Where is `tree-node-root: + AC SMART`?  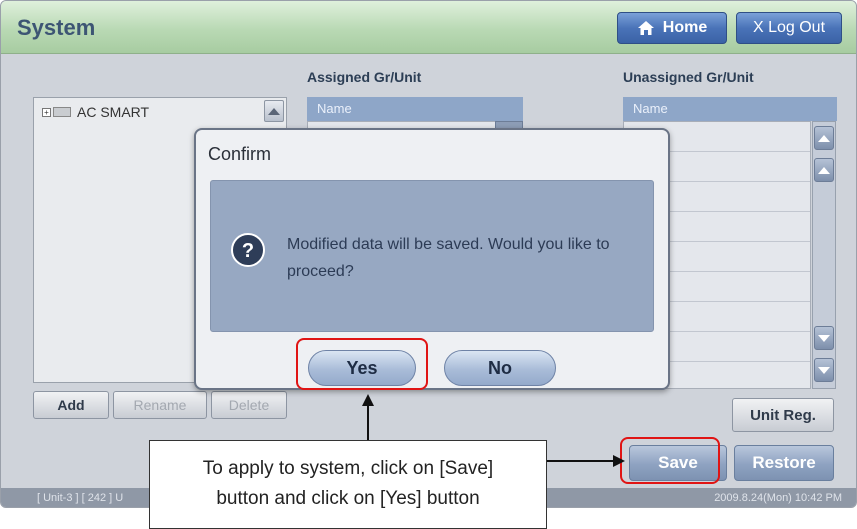
tree-node-root: + AC SMART is located at coordinates (95, 112).